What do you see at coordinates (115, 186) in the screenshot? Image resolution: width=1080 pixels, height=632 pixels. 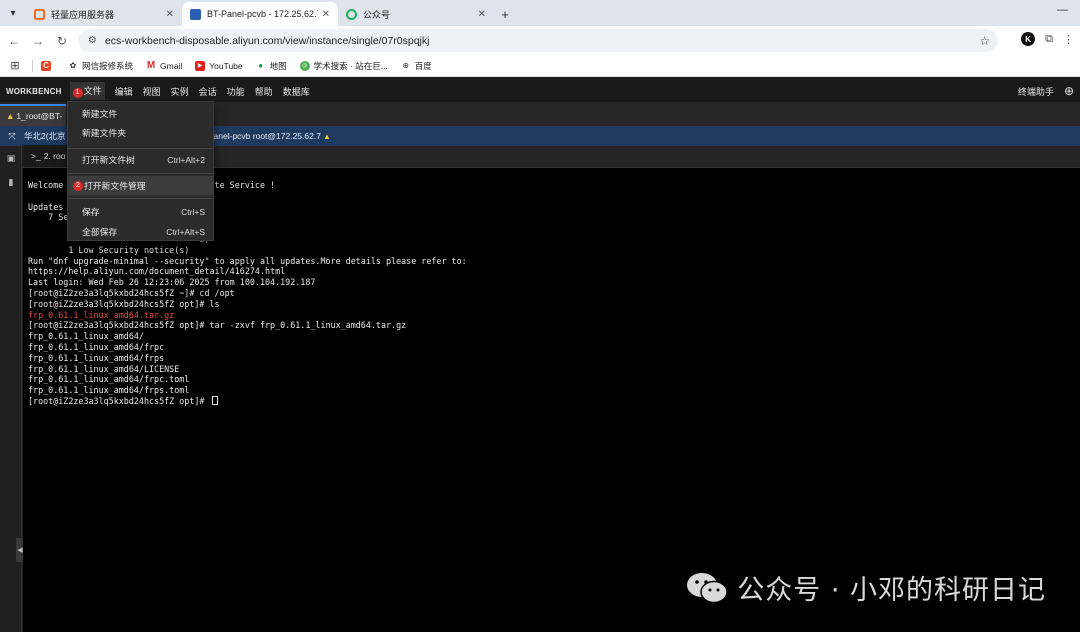 I see `menu-item-label: 打开新文件管理` at bounding box center [115, 186].